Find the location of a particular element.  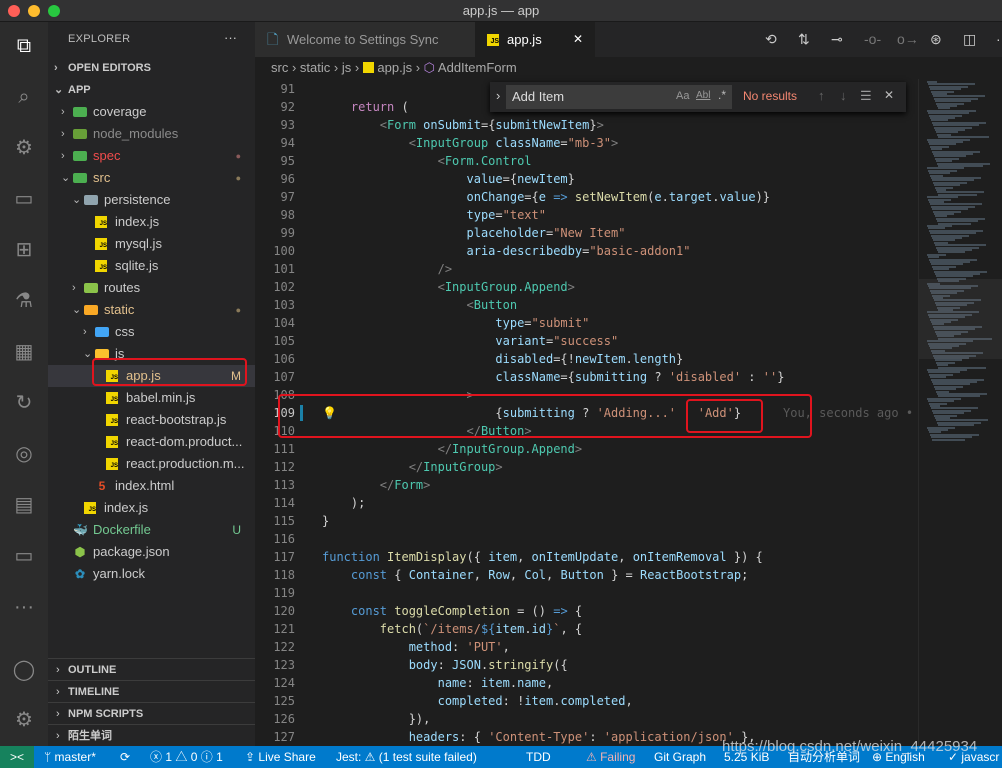

folder-icon: ▭ is located at coordinates (24, 556).